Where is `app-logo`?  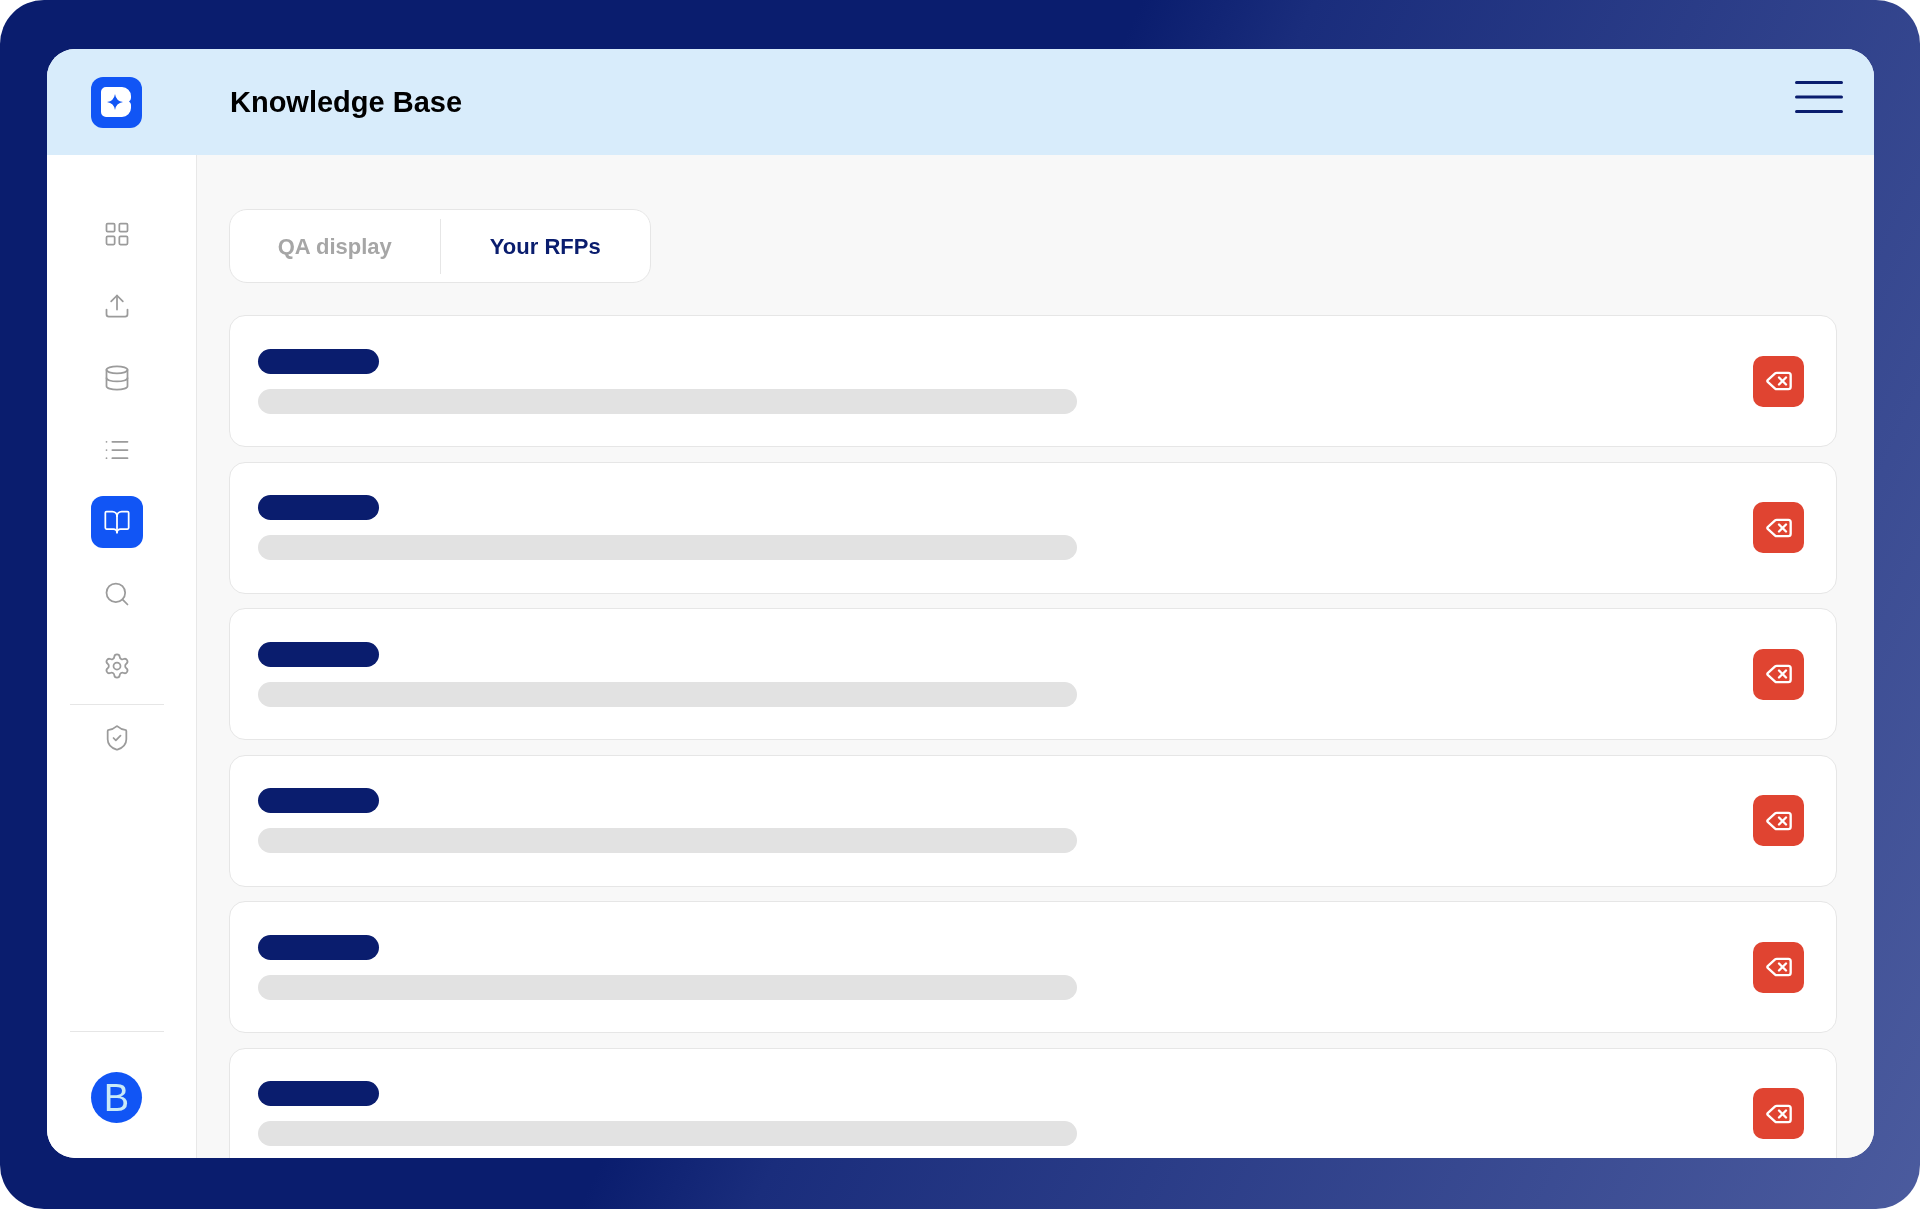 app-logo is located at coordinates (116, 102).